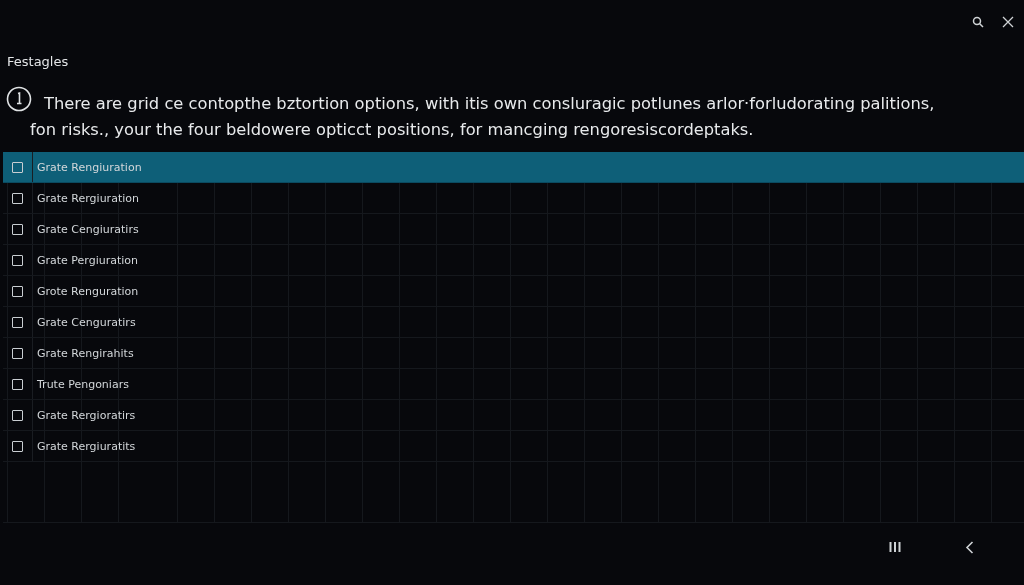 The image size is (1024, 585). What do you see at coordinates (86, 446) in the screenshot?
I see `row-label: Grate Rergiuratits` at bounding box center [86, 446].